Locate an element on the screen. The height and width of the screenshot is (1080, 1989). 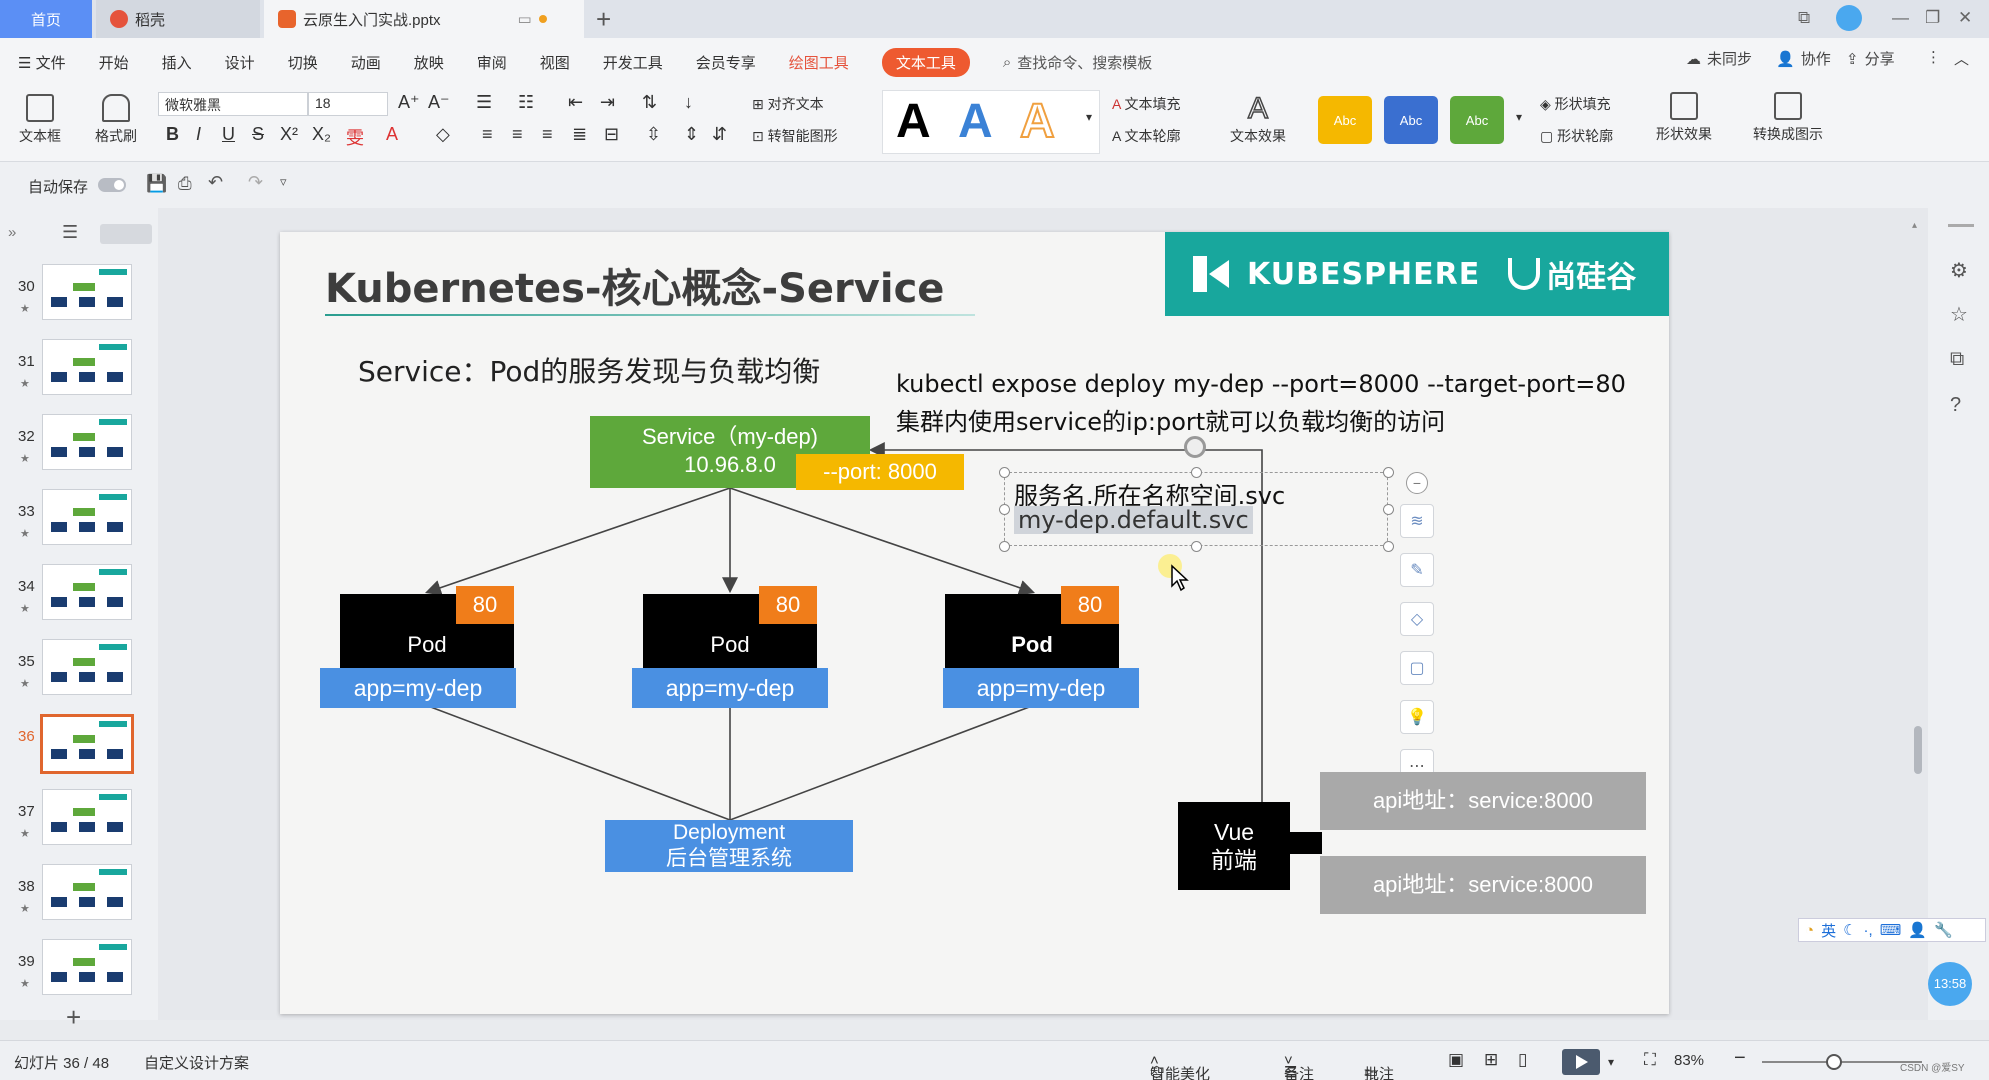
fill-icon: ◇ is located at coordinates (1417, 619).